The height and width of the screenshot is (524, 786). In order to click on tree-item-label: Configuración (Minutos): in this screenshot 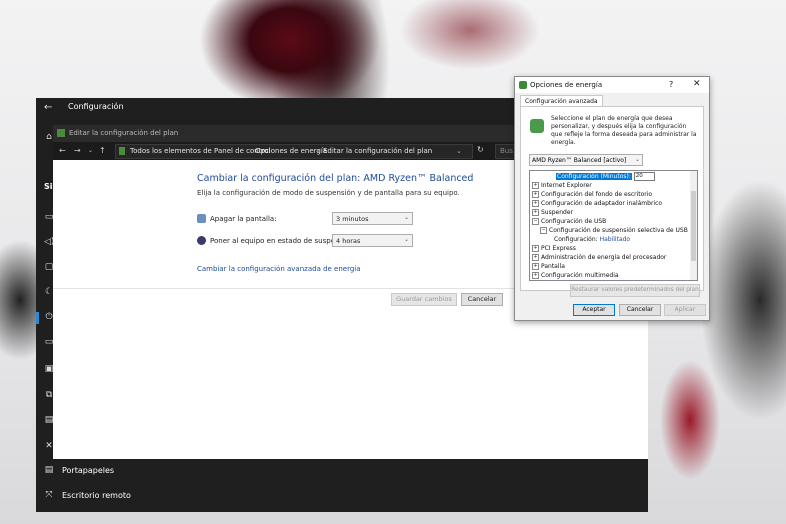, I will do `click(594, 176)`.